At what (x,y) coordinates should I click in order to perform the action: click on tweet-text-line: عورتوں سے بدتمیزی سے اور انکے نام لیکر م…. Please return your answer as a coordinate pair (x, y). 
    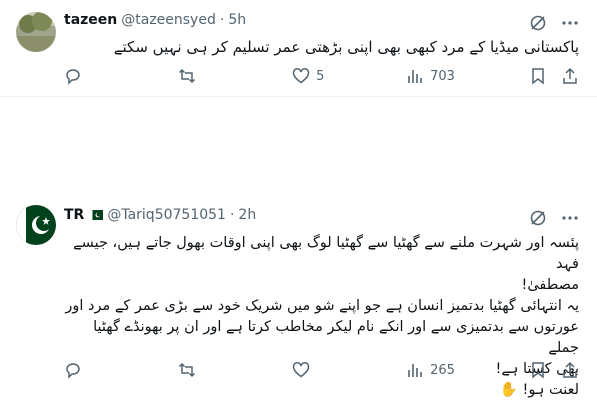
    Looking at the image, I should click on (336, 337).